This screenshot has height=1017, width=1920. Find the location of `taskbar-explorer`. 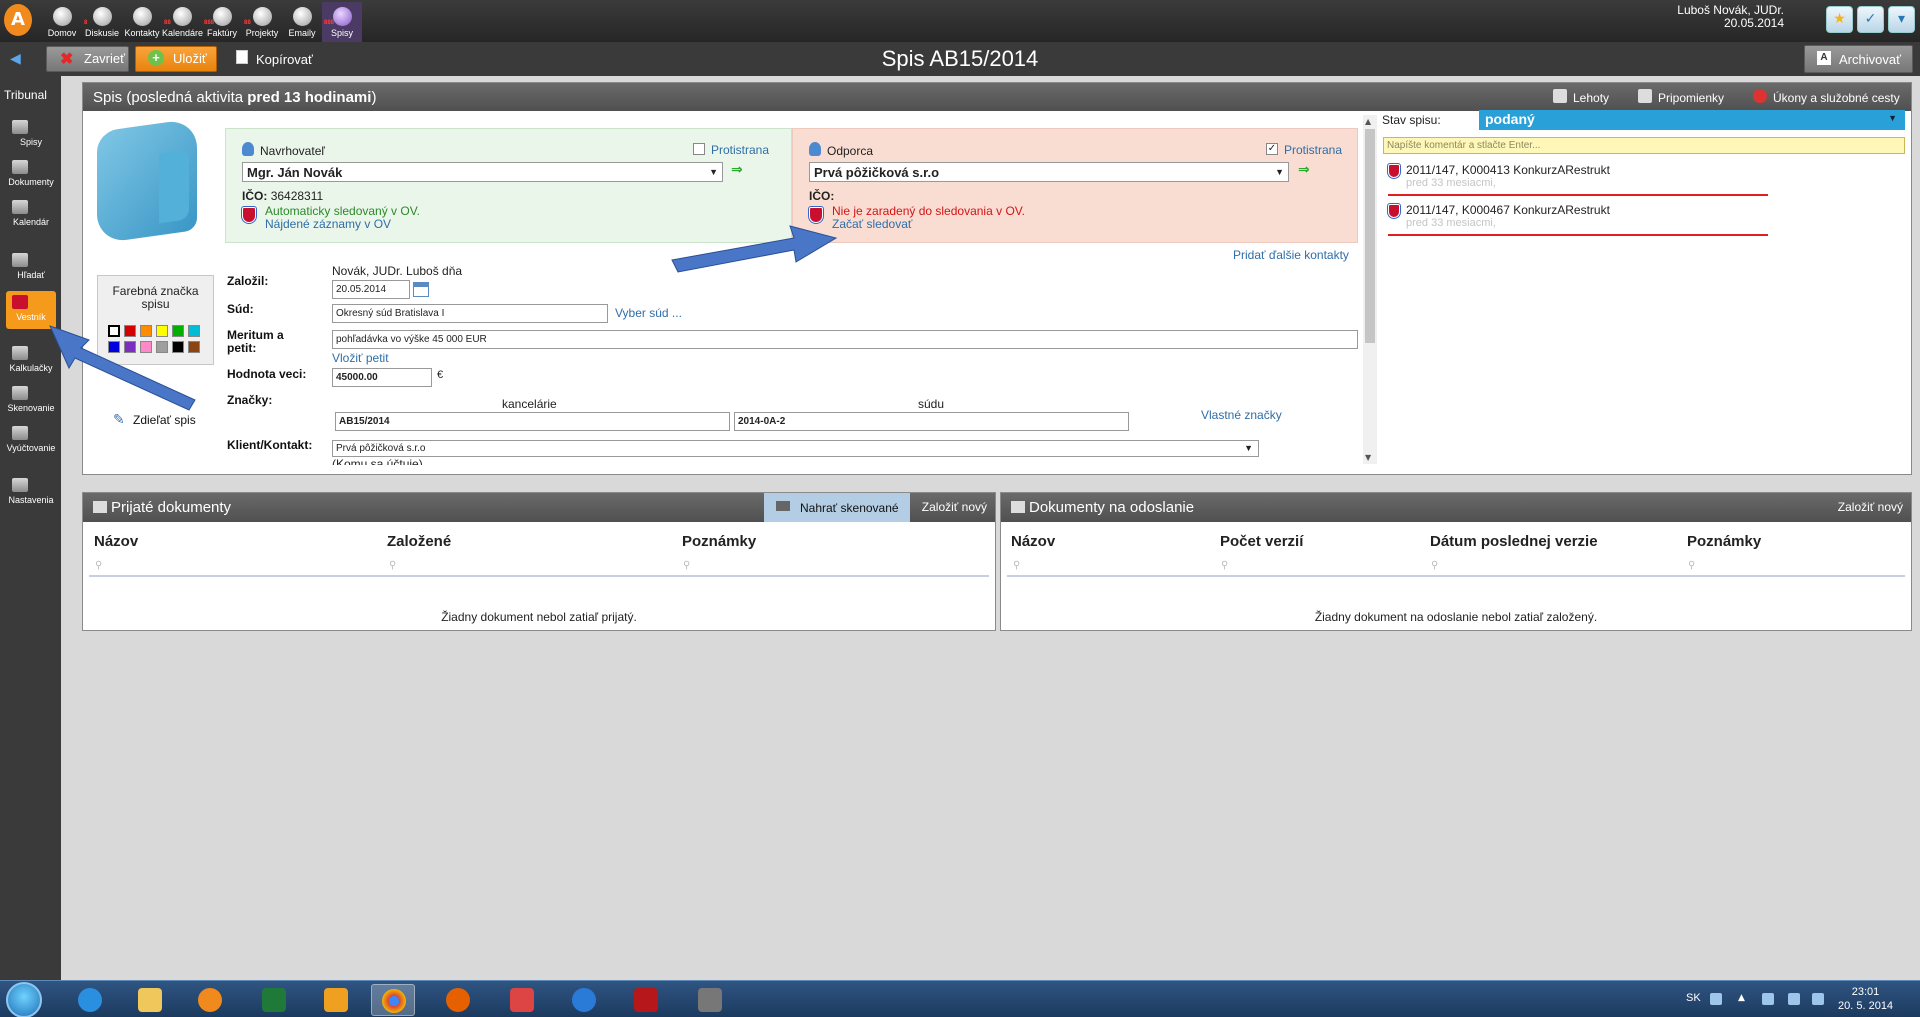

taskbar-explorer is located at coordinates (150, 1000).